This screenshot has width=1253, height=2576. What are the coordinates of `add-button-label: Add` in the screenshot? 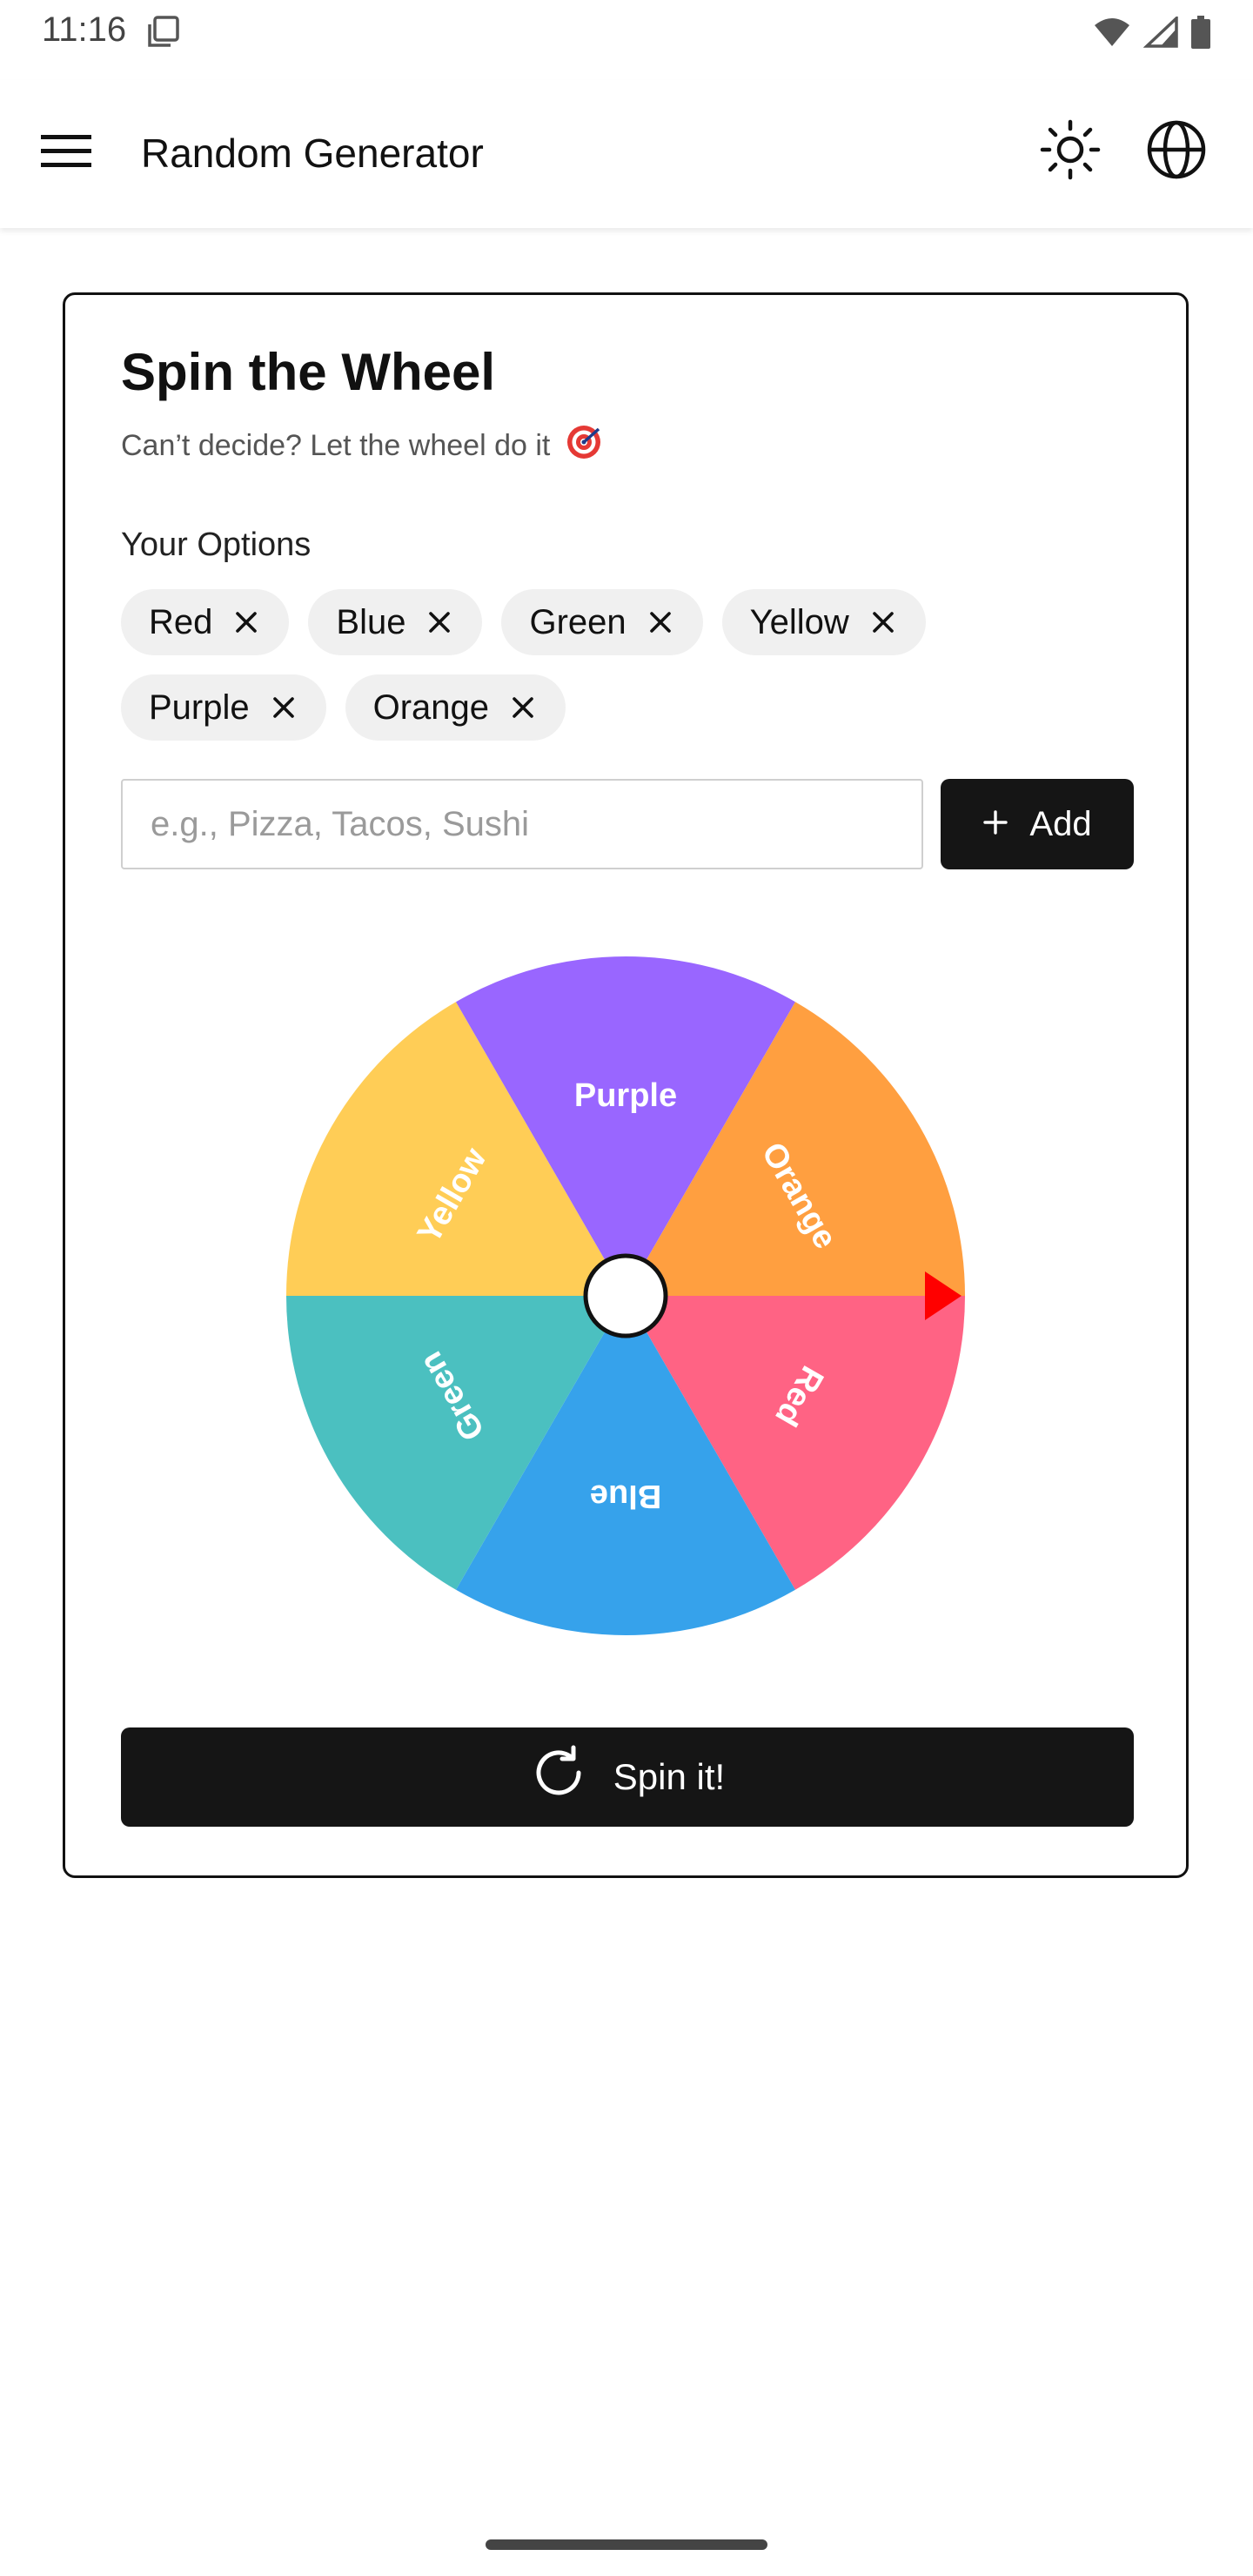 It's located at (1060, 823).